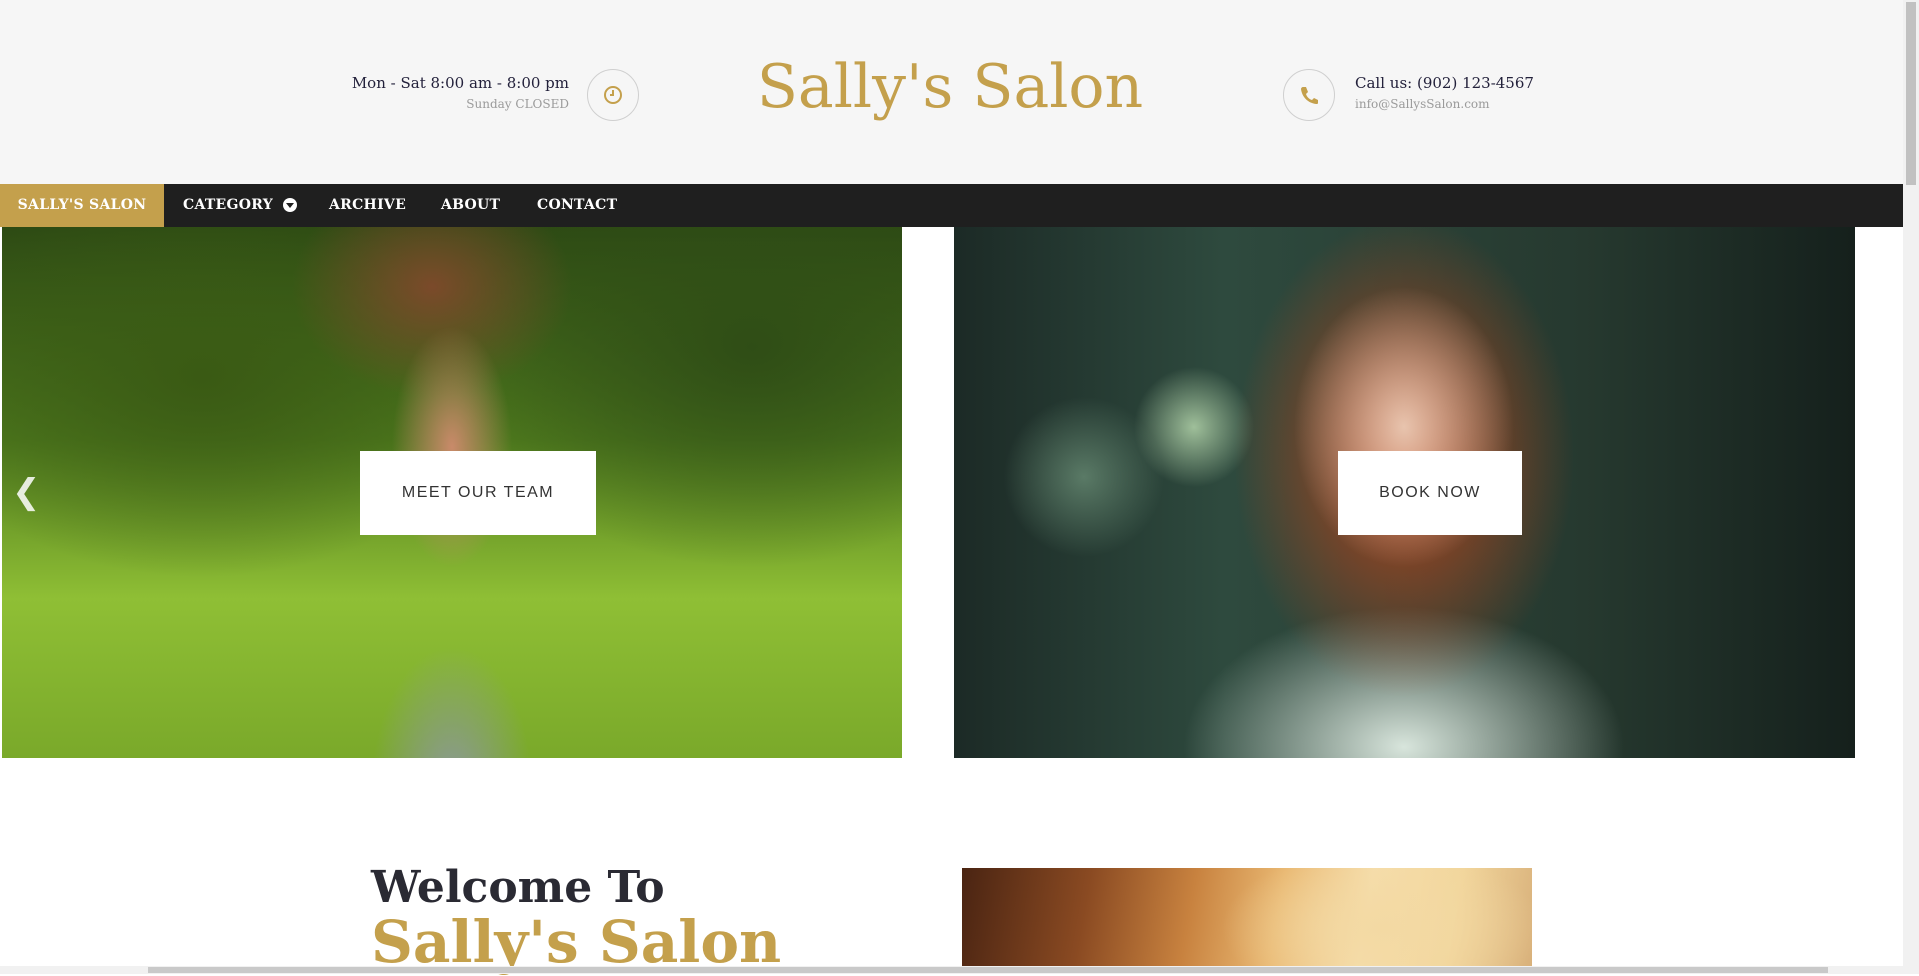  What do you see at coordinates (1444, 83) in the screenshot?
I see `phone-number: Call us: (902) 123-4567` at bounding box center [1444, 83].